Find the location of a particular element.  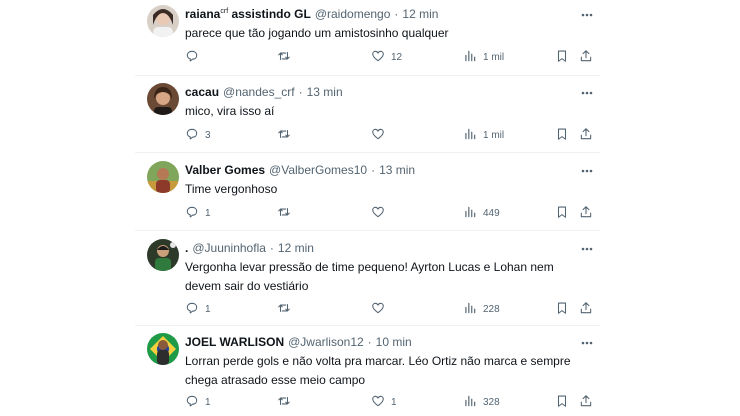

tweet-text: mico, vira isso aí is located at coordinates (230, 111).